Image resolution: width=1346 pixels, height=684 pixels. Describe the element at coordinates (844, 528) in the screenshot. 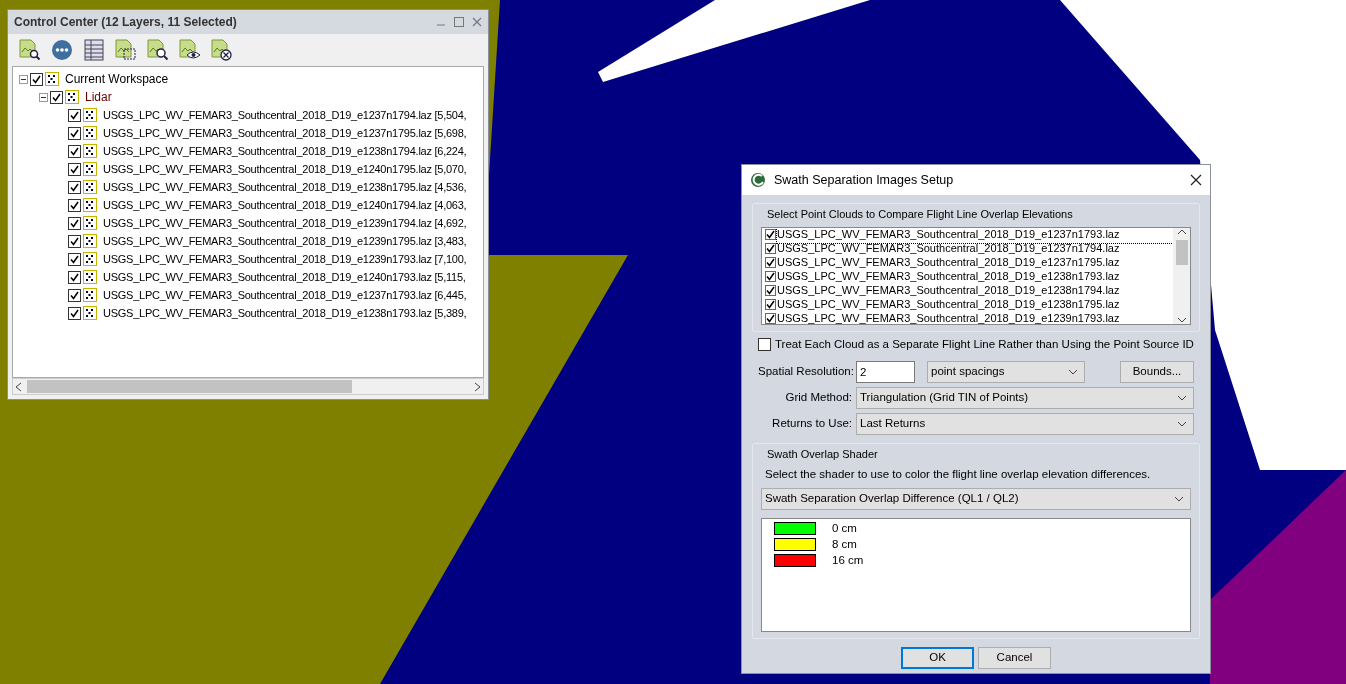

I see `legend-label: 0 cm` at that location.